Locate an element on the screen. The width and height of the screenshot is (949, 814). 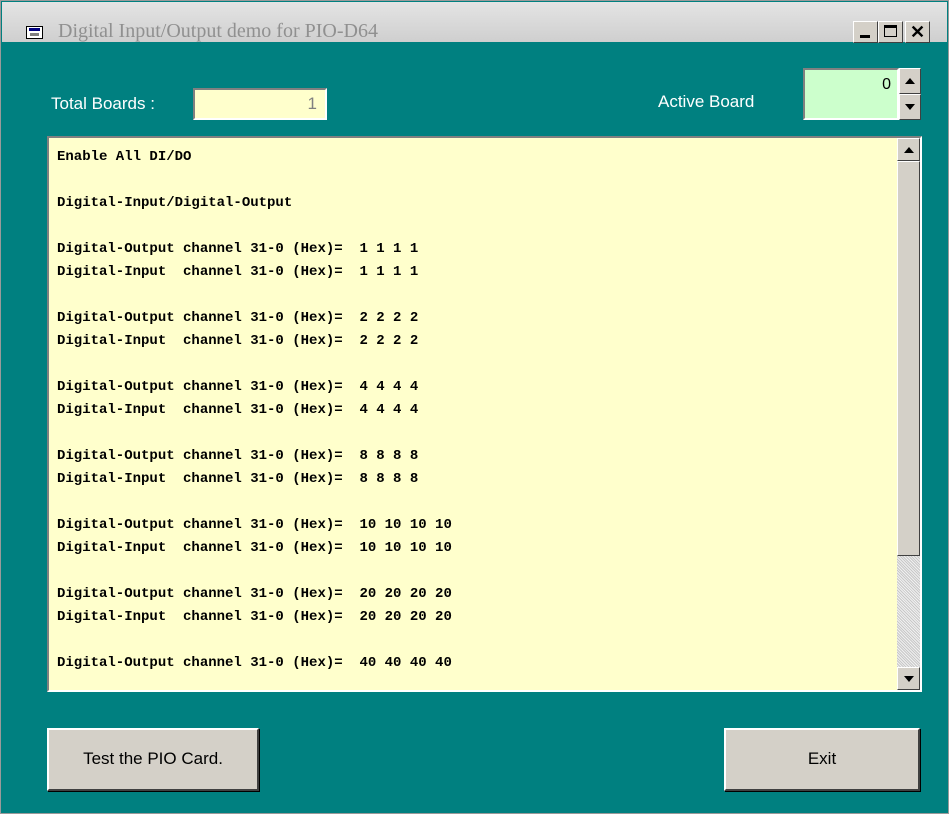
active-board-spinner is located at coordinates (910, 94).